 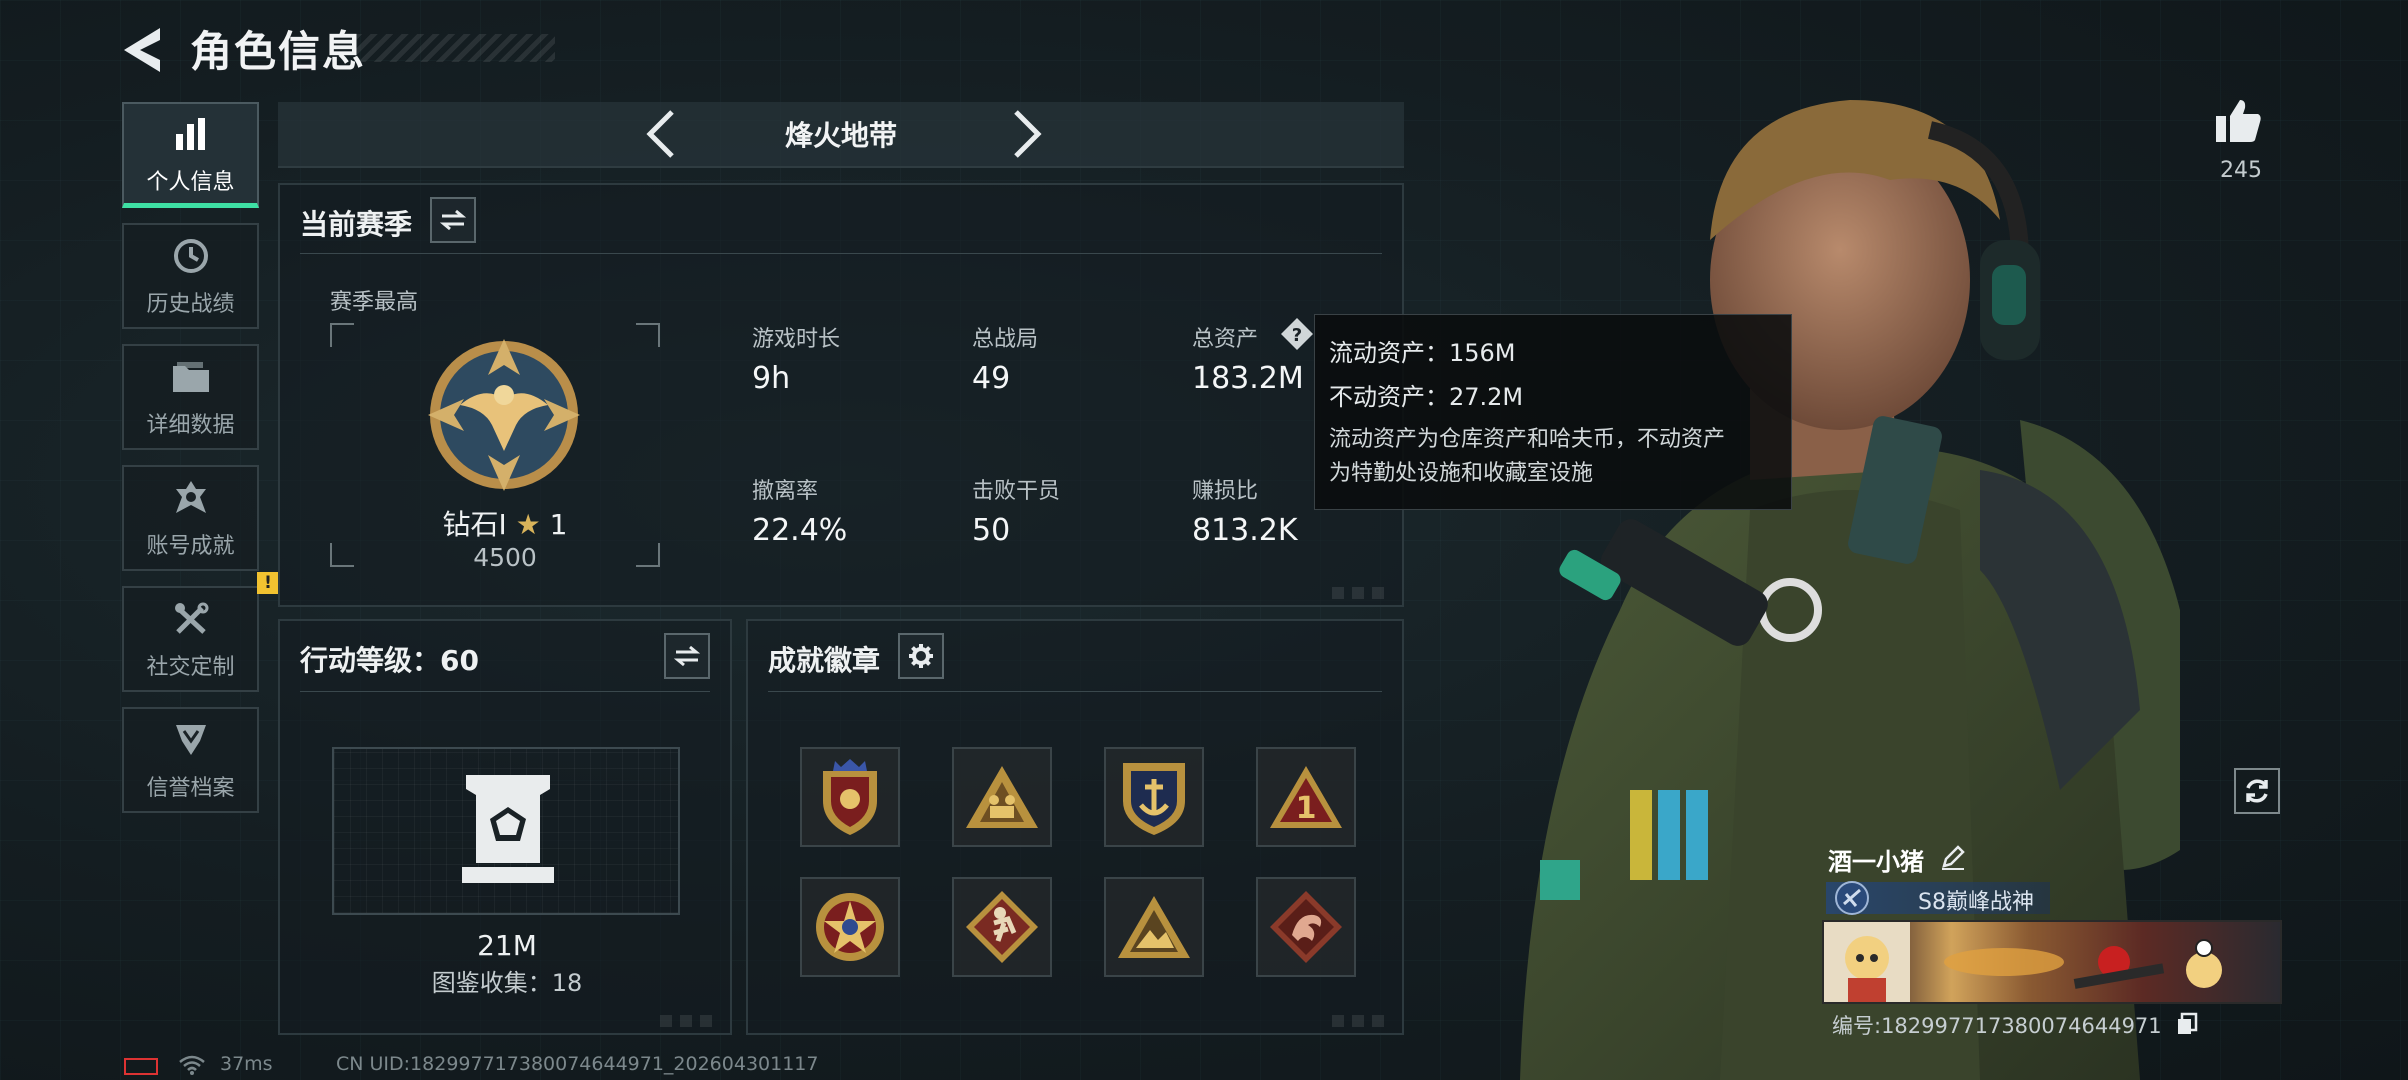 I want to click on stat-value-total-assets: 183.2M, so click(x=1248, y=378).